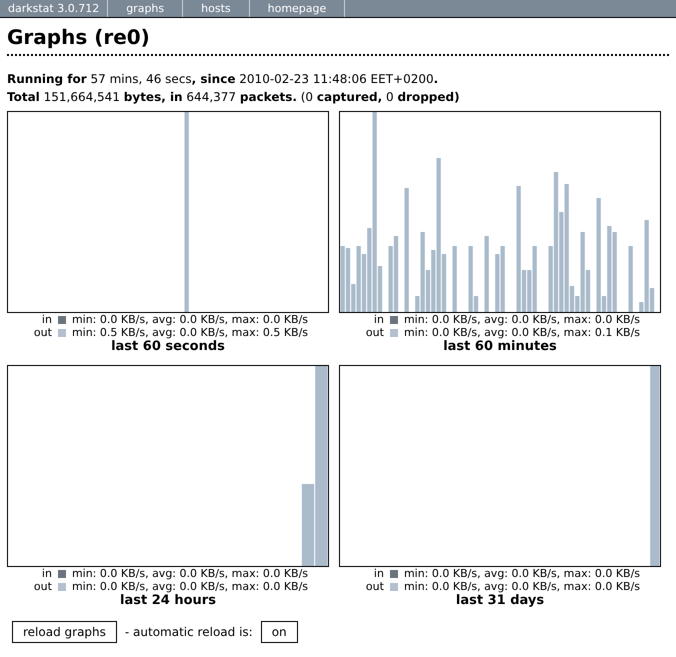 This screenshot has width=676, height=657. What do you see at coordinates (64, 632) in the screenshot?
I see `reload-button: reload graphs` at bounding box center [64, 632].